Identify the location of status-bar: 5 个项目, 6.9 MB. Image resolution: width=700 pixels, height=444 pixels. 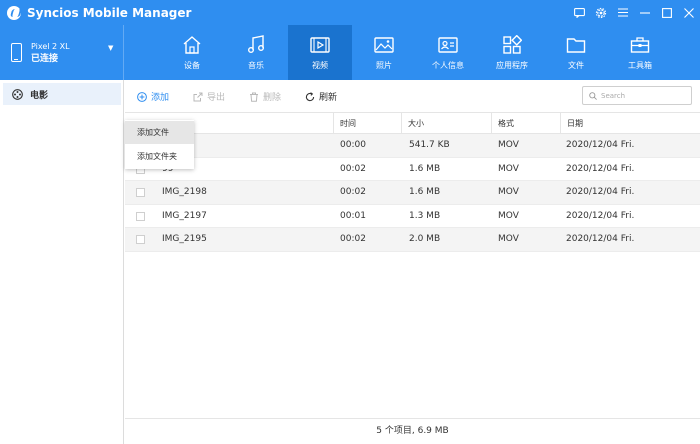
(412, 431).